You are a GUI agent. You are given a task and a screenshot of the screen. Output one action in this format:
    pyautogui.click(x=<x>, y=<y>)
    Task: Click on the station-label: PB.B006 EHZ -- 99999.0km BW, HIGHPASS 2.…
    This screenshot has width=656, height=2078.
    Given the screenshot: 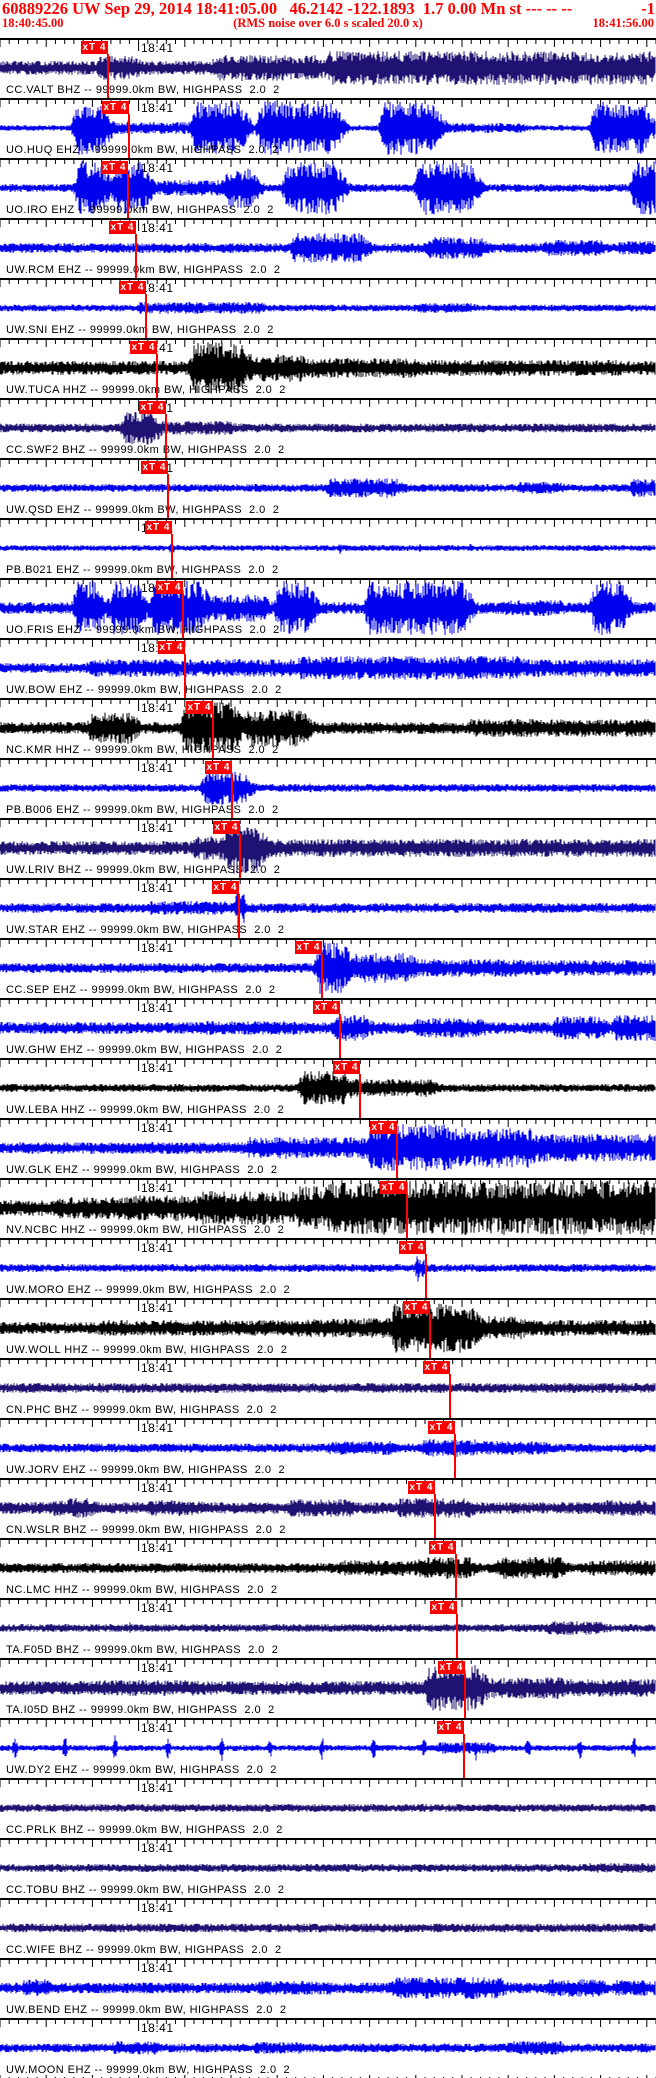 What is the action you would take?
    pyautogui.click(x=142, y=810)
    